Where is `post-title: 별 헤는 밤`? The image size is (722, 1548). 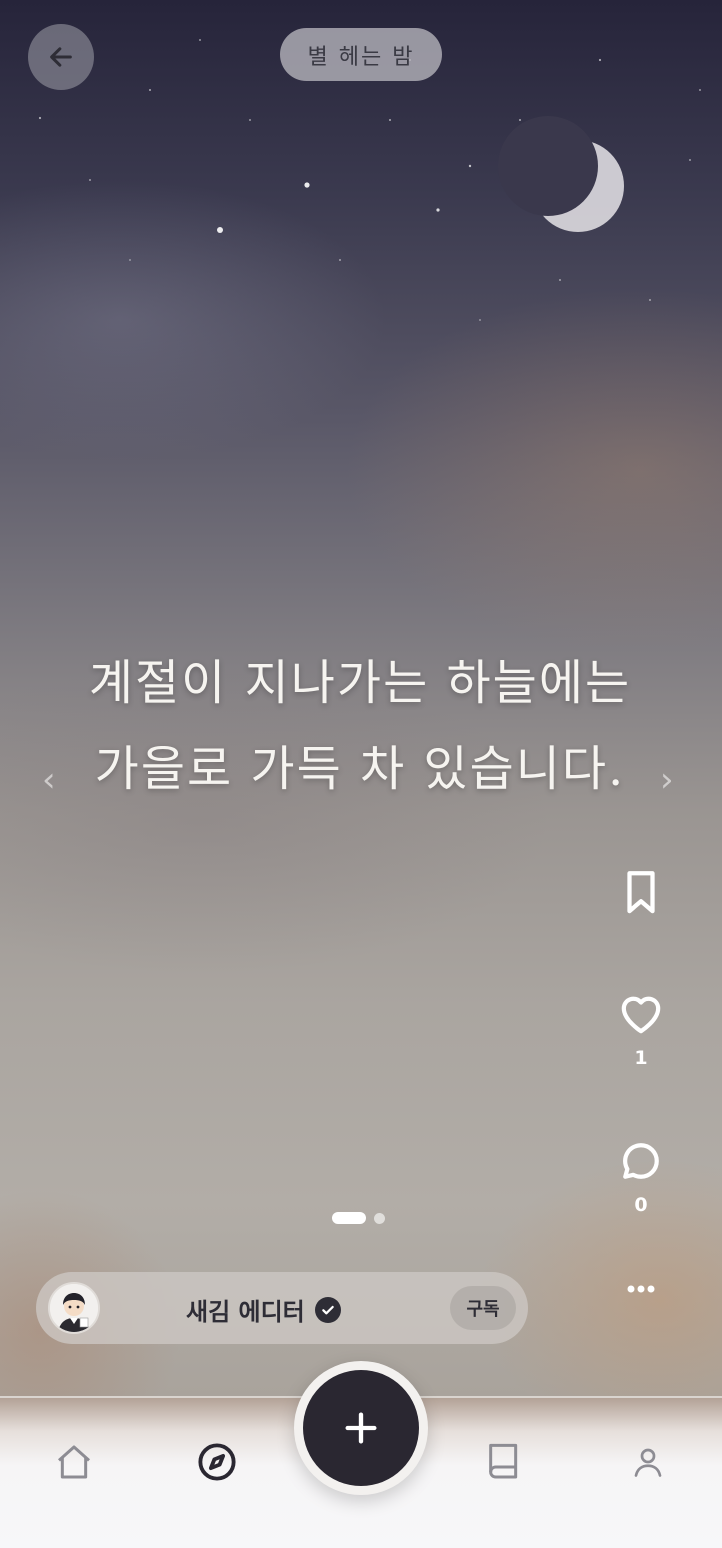 post-title: 별 헤는 밤 is located at coordinates (361, 57).